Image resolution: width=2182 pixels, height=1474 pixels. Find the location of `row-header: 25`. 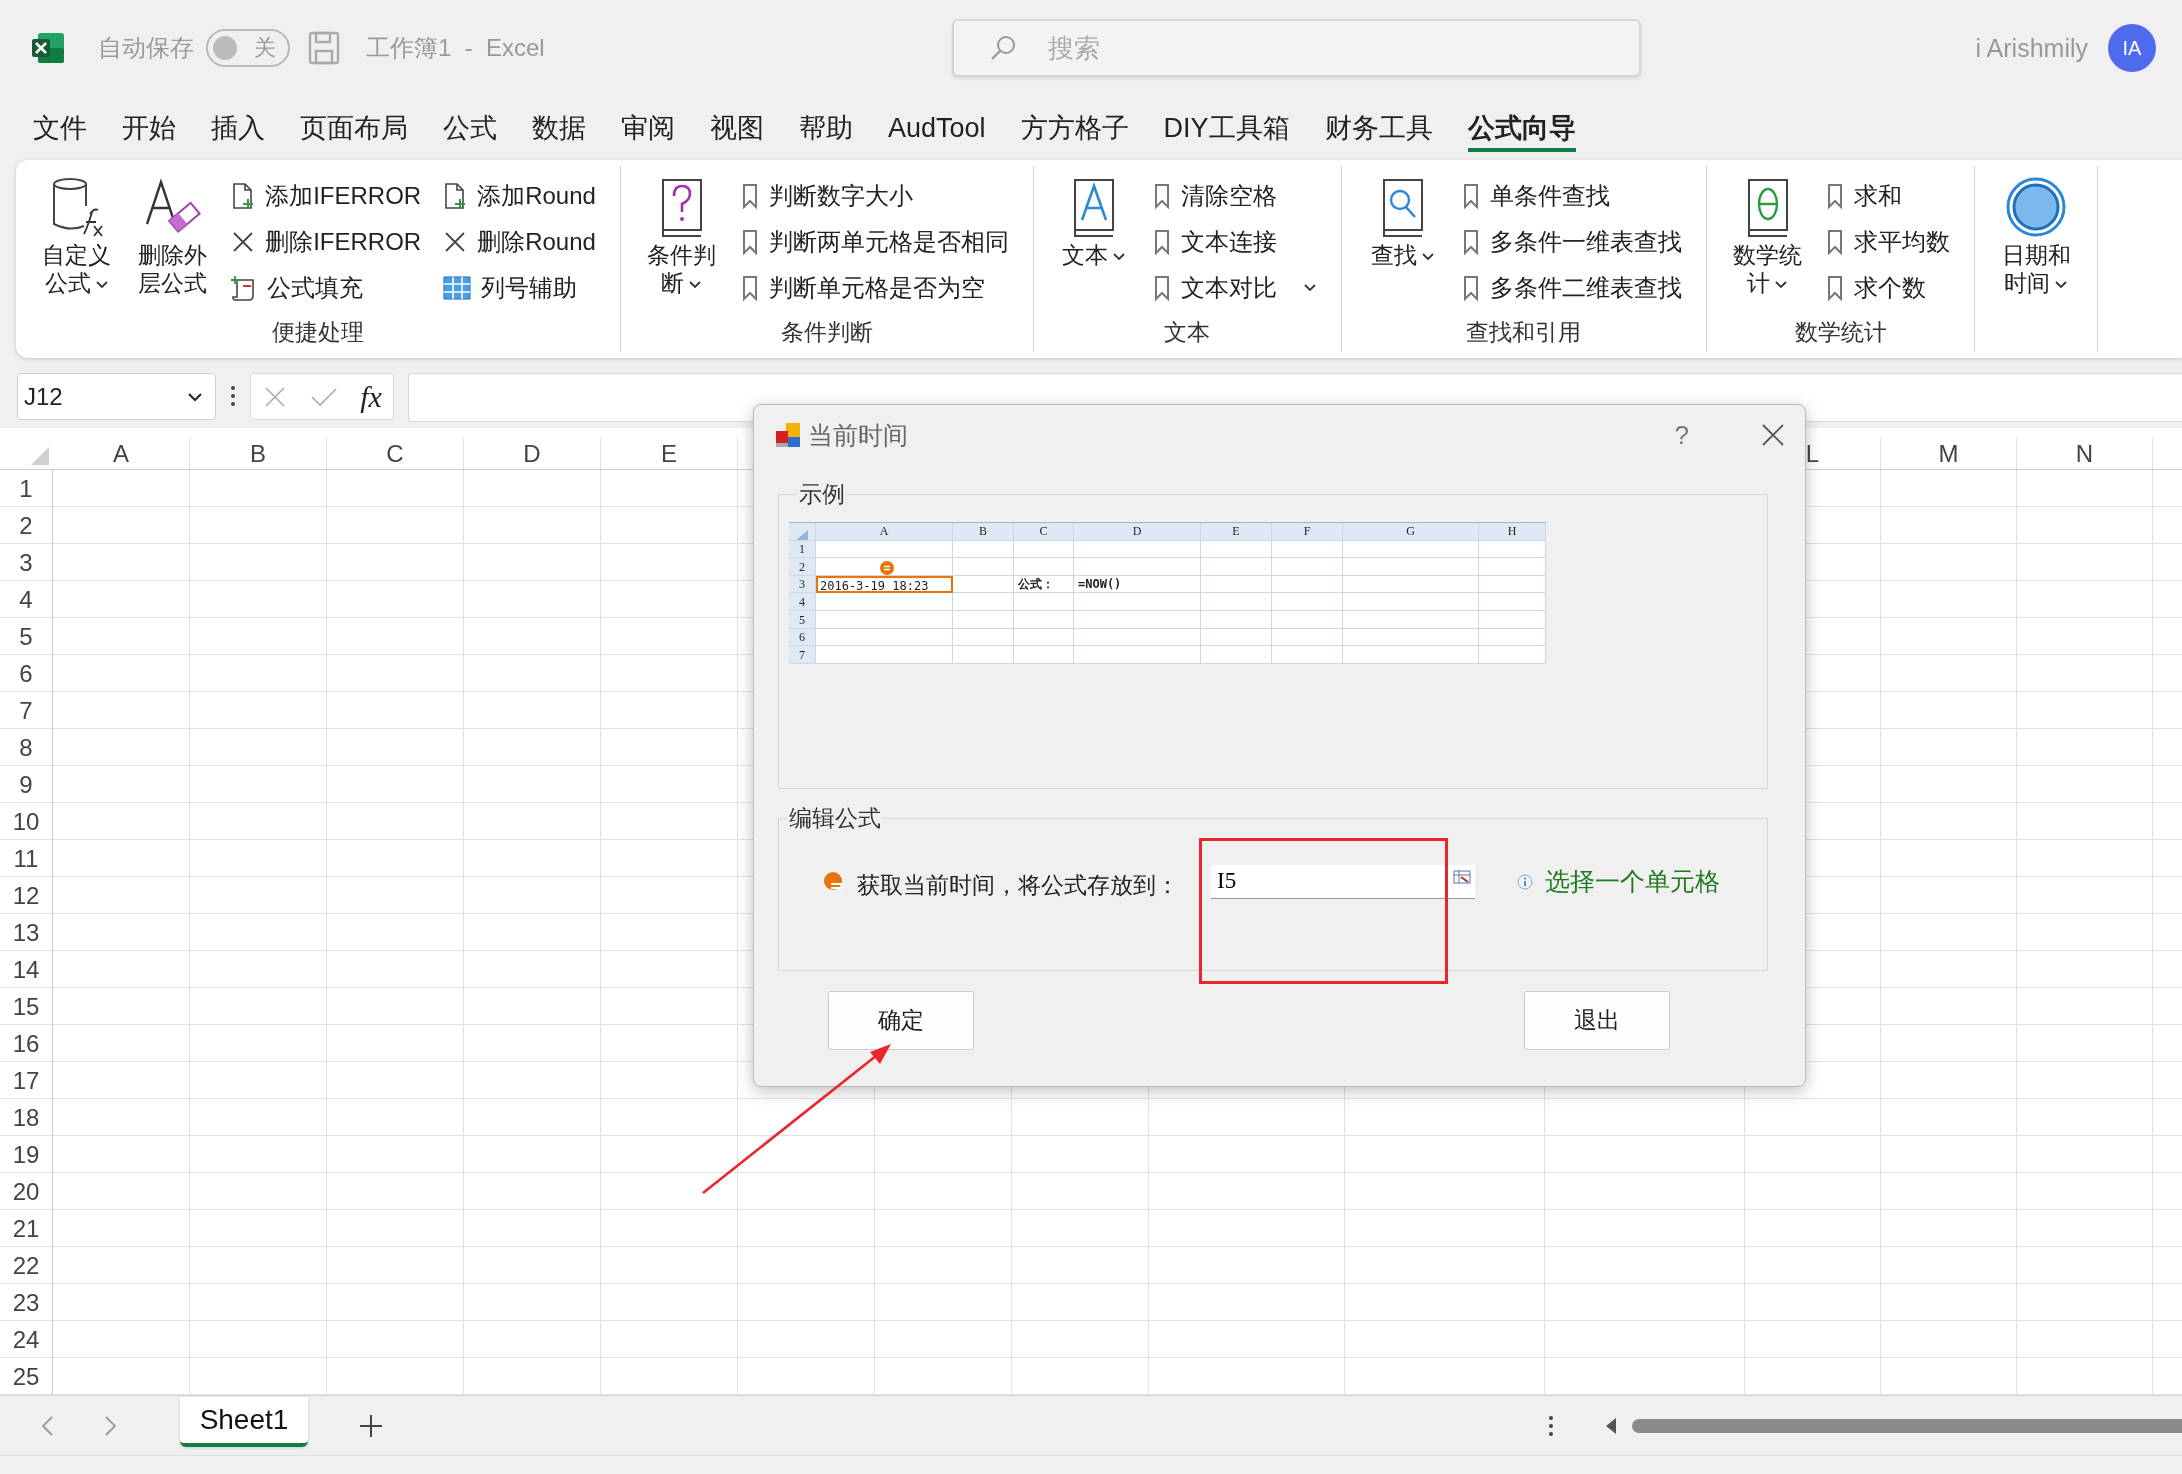

row-header: 25 is located at coordinates (26, 1376).